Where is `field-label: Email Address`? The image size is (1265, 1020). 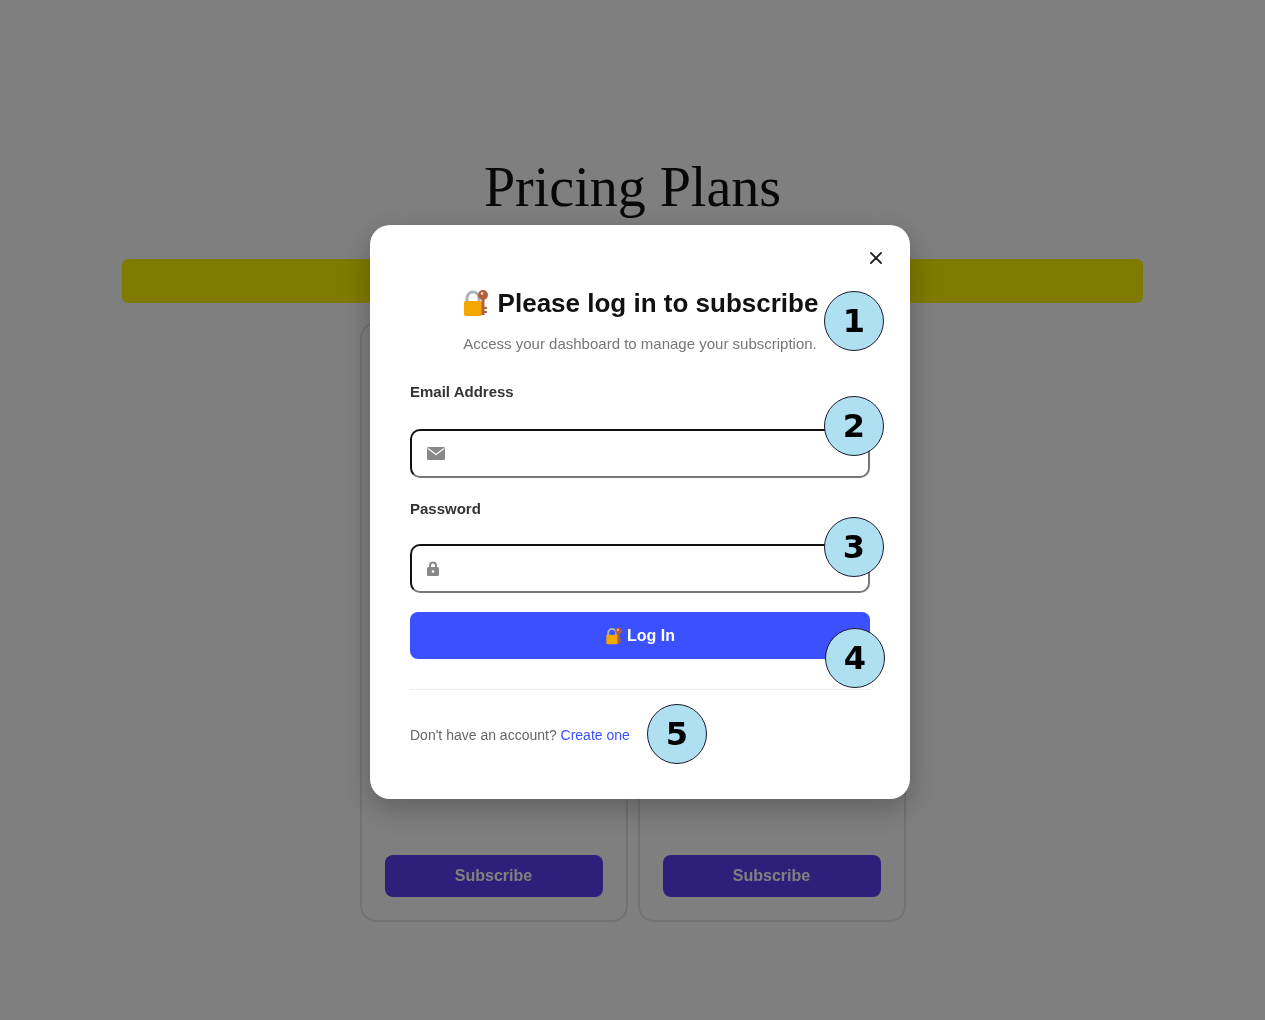
field-label: Email Address is located at coordinates (462, 392).